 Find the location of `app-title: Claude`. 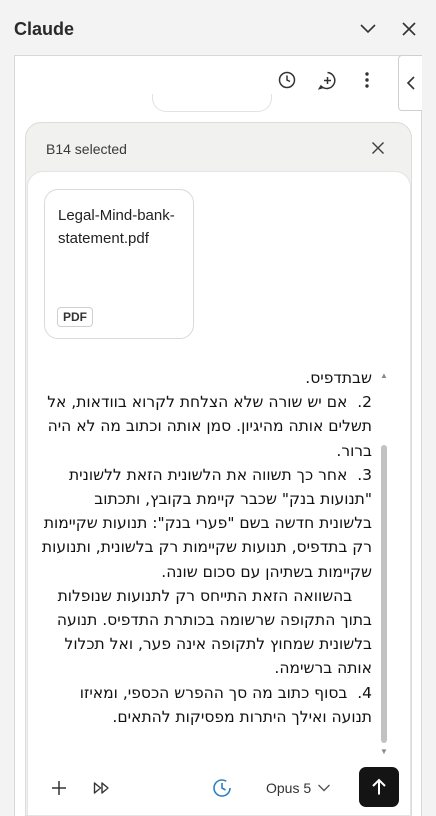

app-title: Claude is located at coordinates (44, 29).